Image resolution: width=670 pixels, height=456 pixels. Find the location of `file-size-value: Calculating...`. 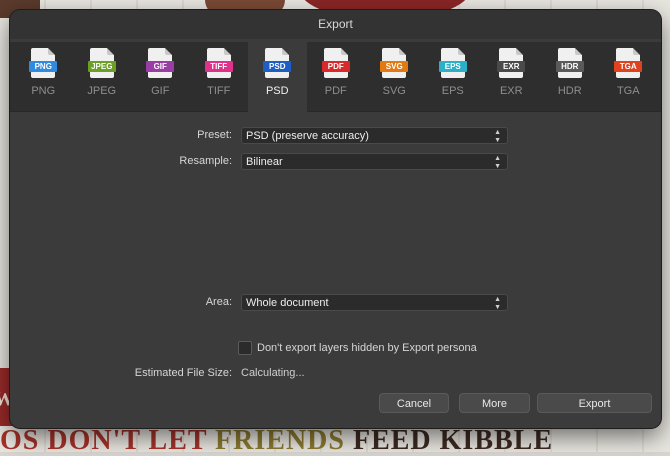

file-size-value: Calculating... is located at coordinates (273, 373).